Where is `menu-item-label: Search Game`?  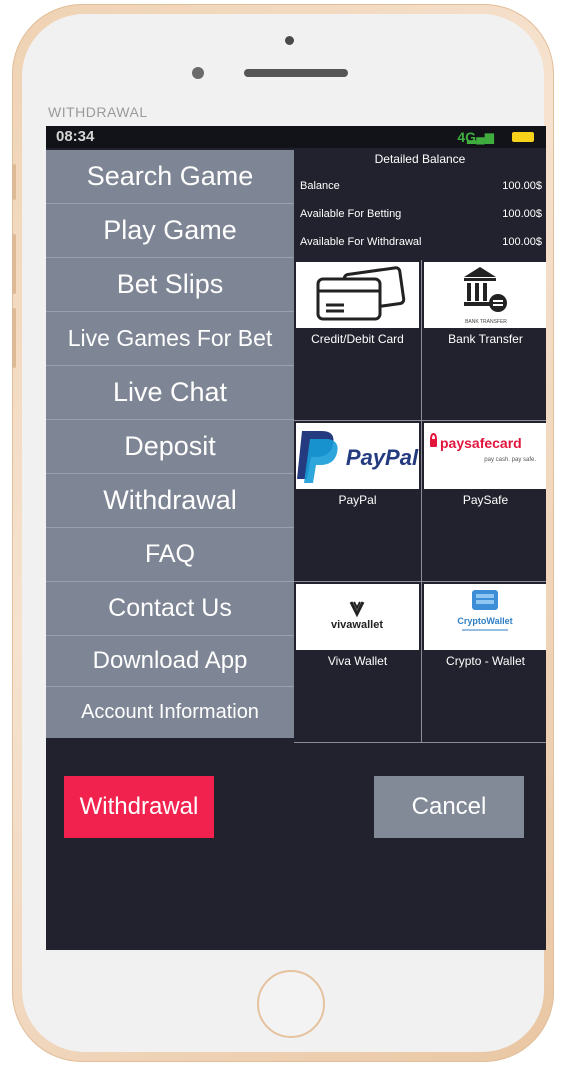 menu-item-label: Search Game is located at coordinates (170, 176).